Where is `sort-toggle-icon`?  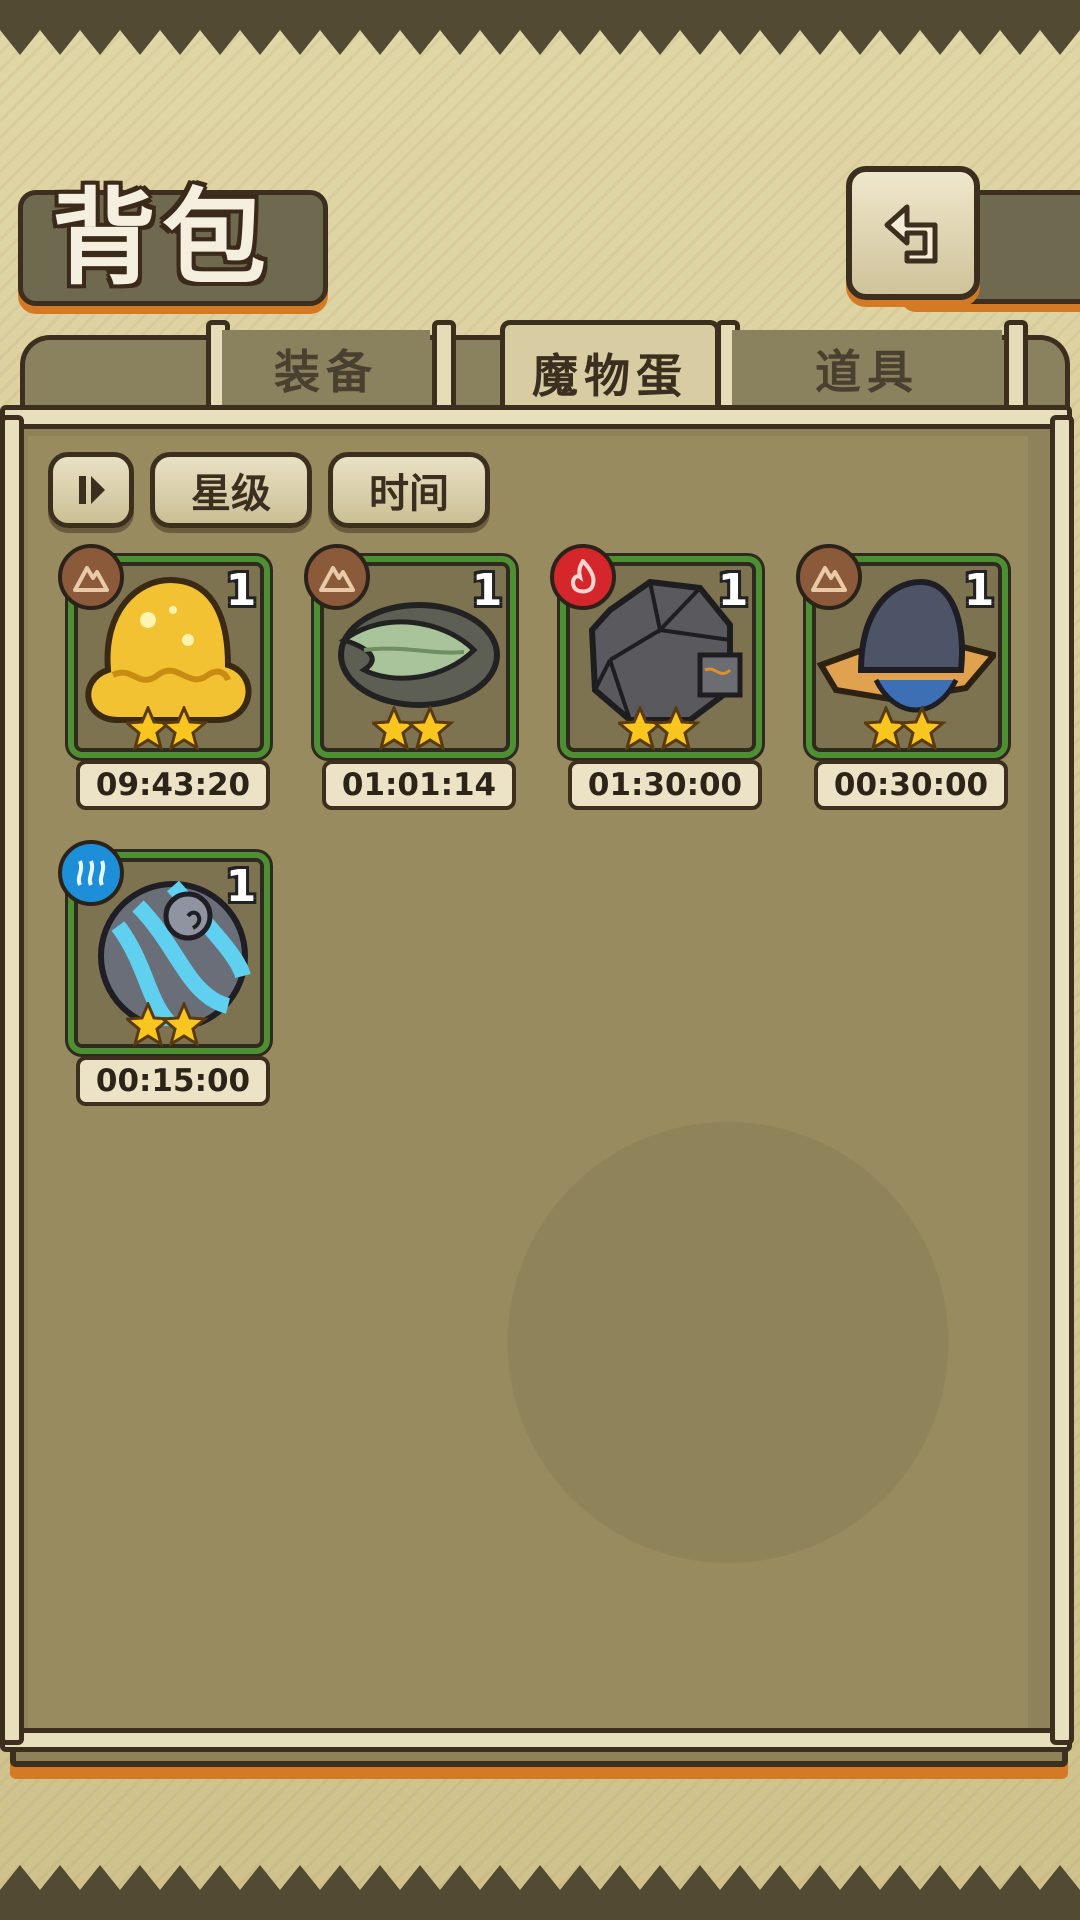 sort-toggle-icon is located at coordinates (92, 490).